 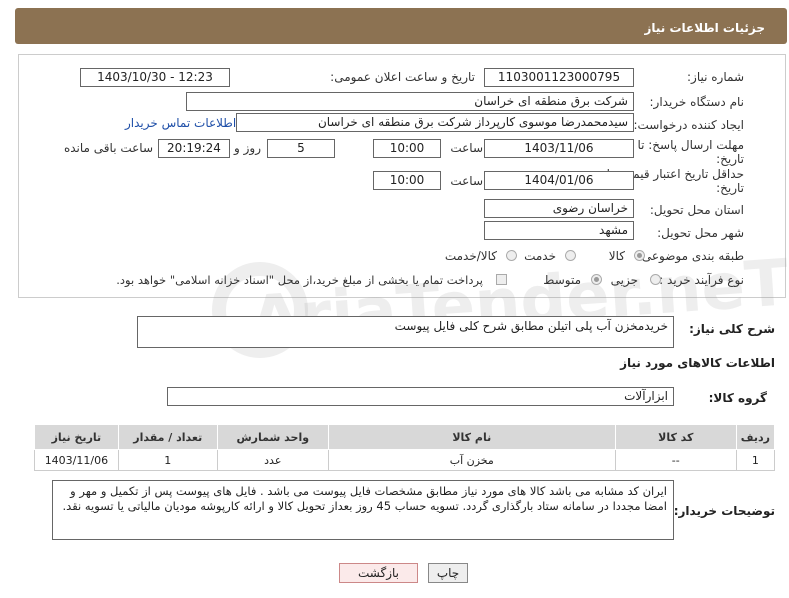 I want to click on col-item-name: نام کالا, so click(x=471, y=437).